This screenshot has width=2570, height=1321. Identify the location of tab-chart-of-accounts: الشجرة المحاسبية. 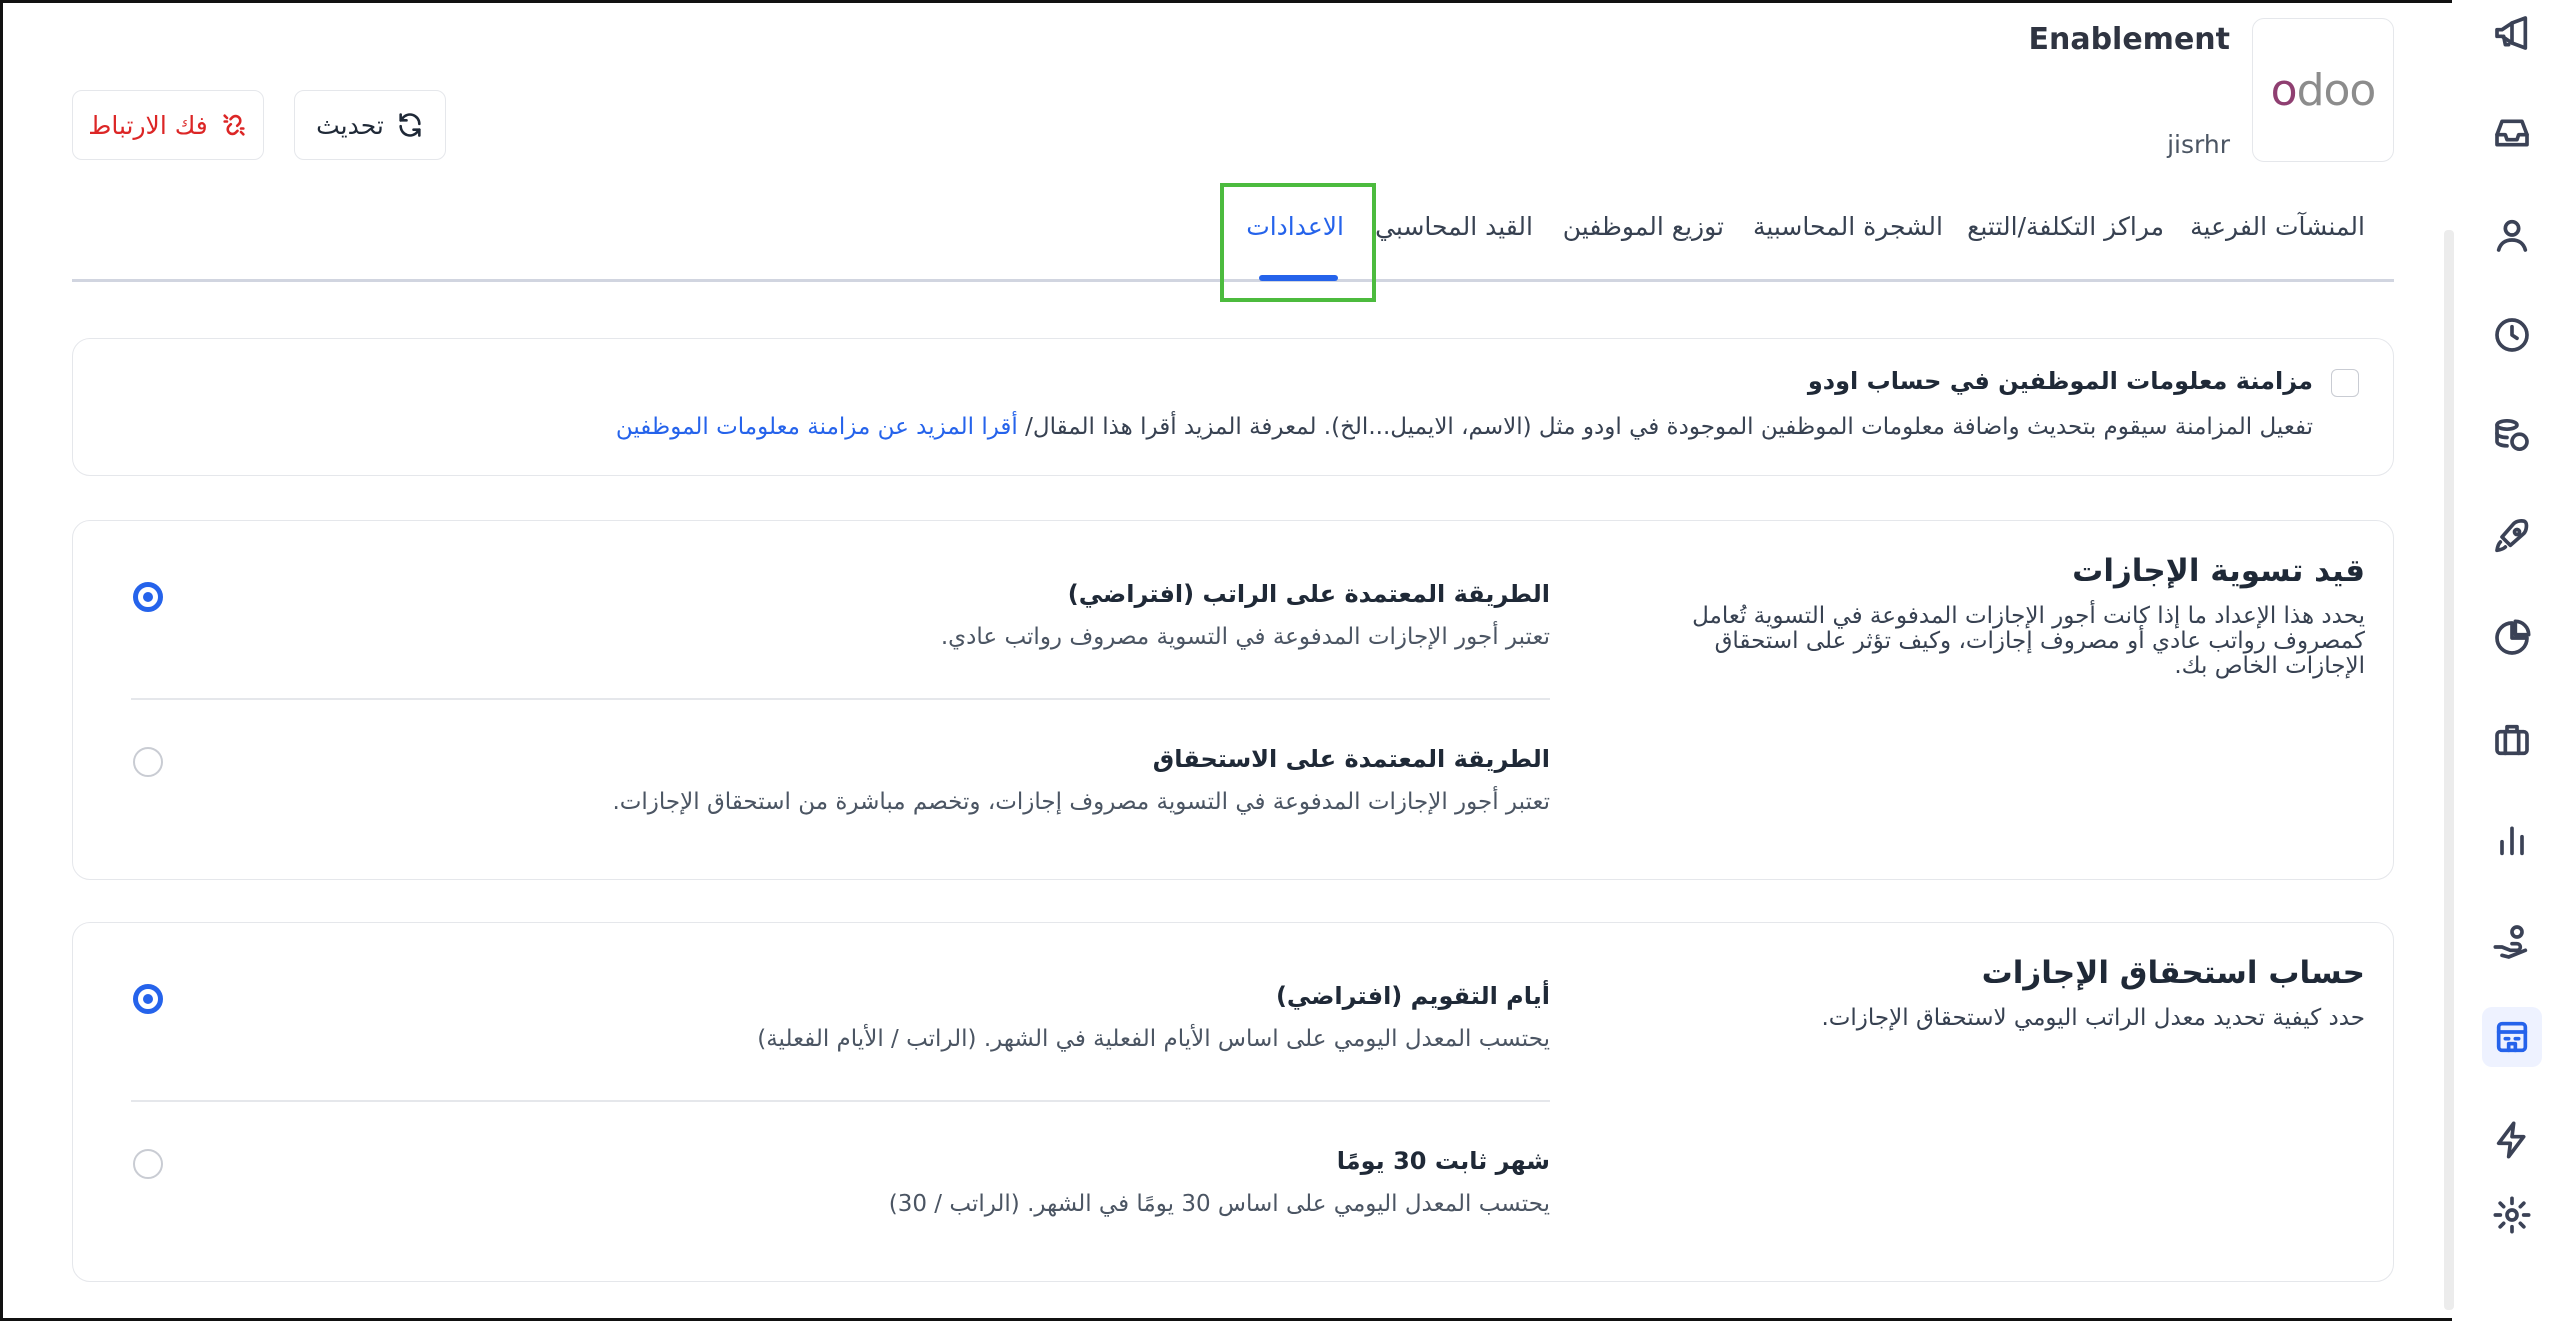
(1848, 226).